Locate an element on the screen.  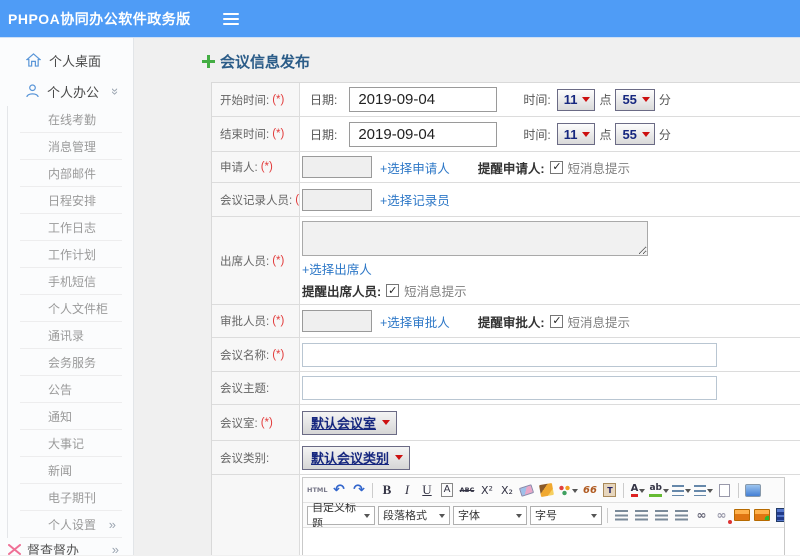
choose-approver-link: +选择审批人 is located at coordinates (415, 321).